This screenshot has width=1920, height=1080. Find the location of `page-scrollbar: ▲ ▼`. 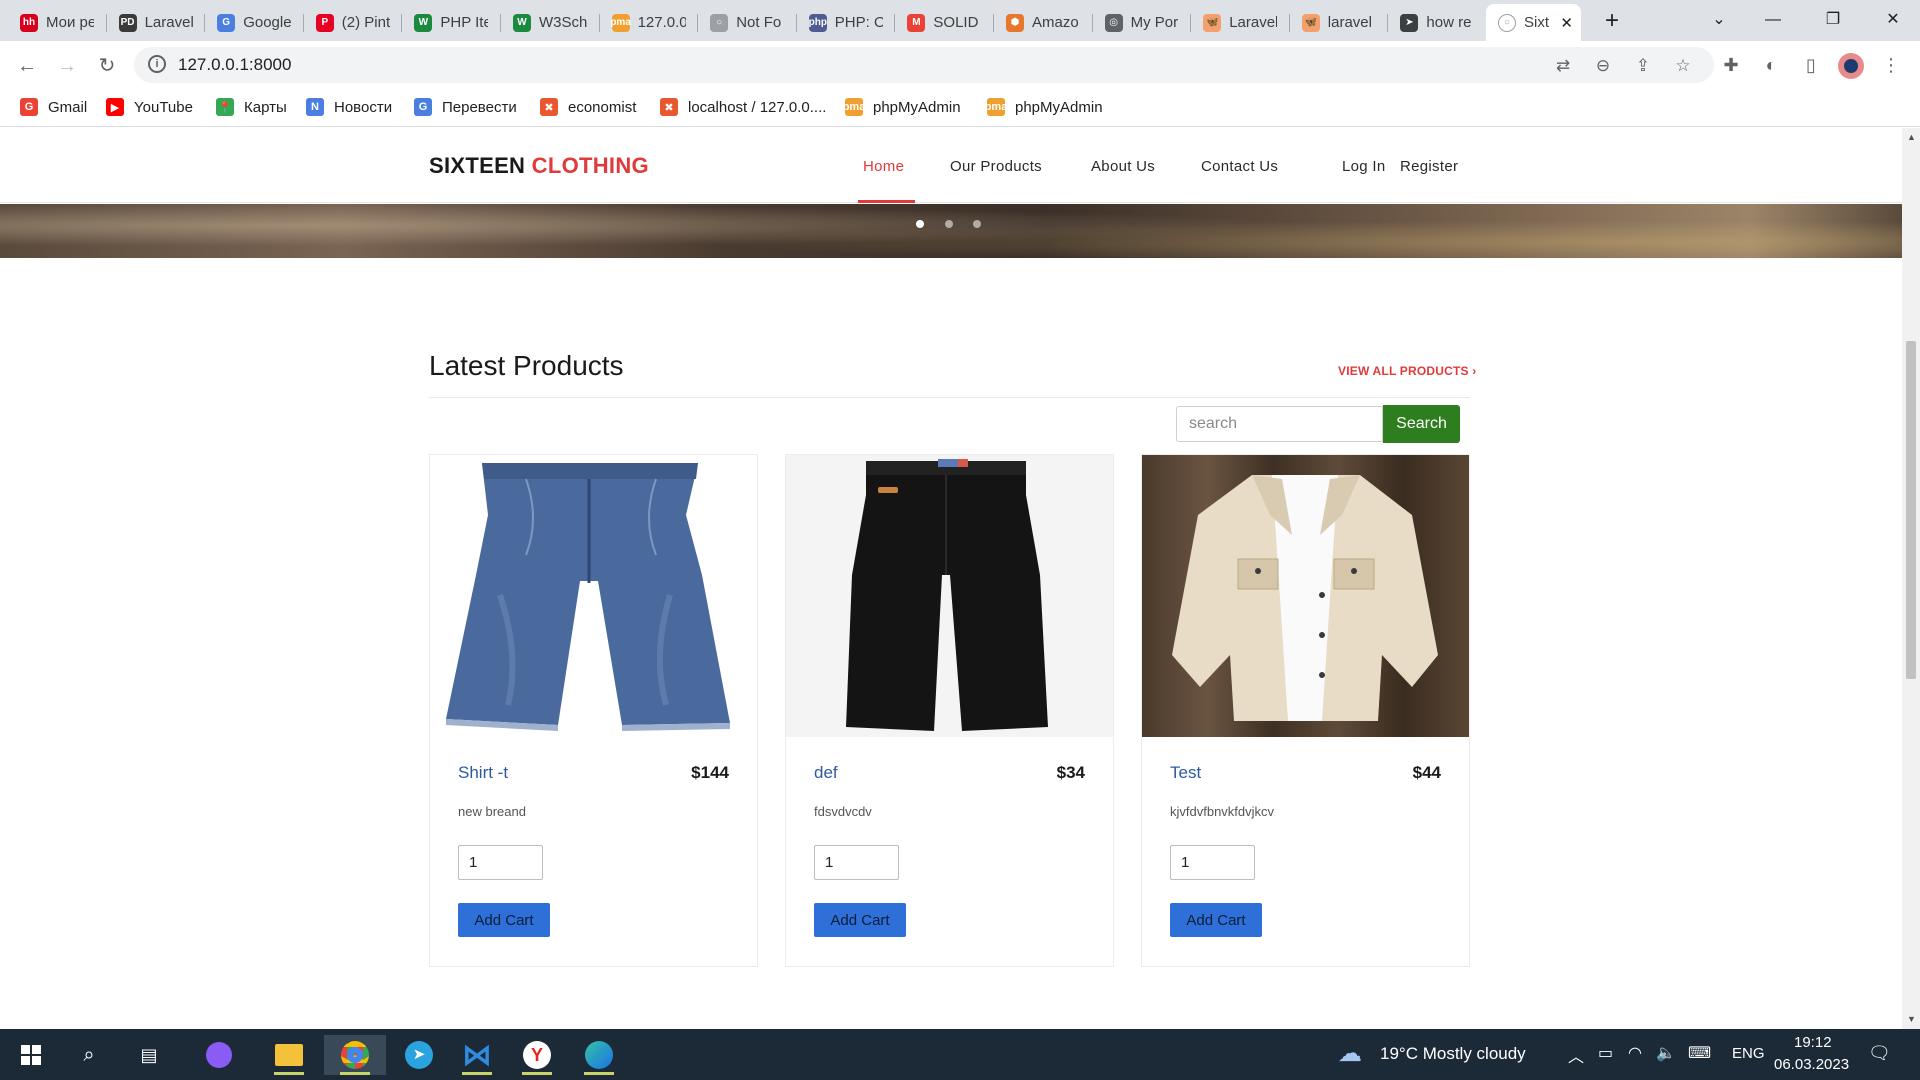

page-scrollbar: ▲ ▼ is located at coordinates (1911, 578).